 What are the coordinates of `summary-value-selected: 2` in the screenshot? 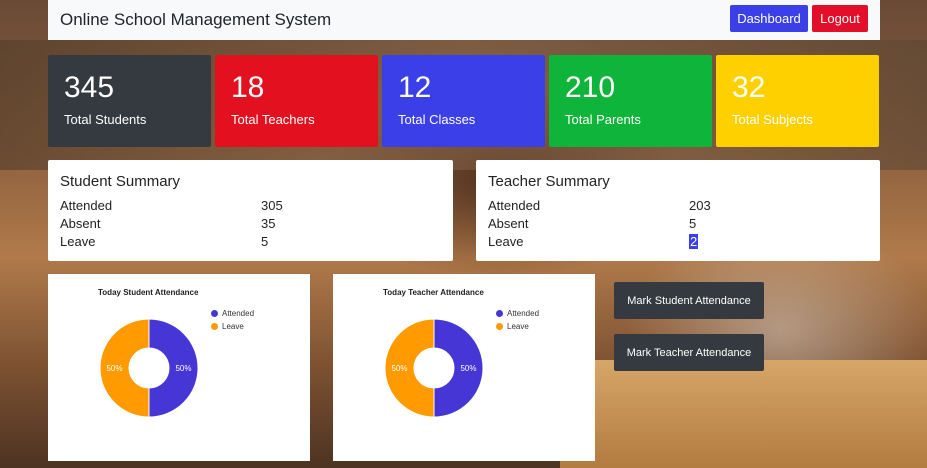 It's located at (694, 241).